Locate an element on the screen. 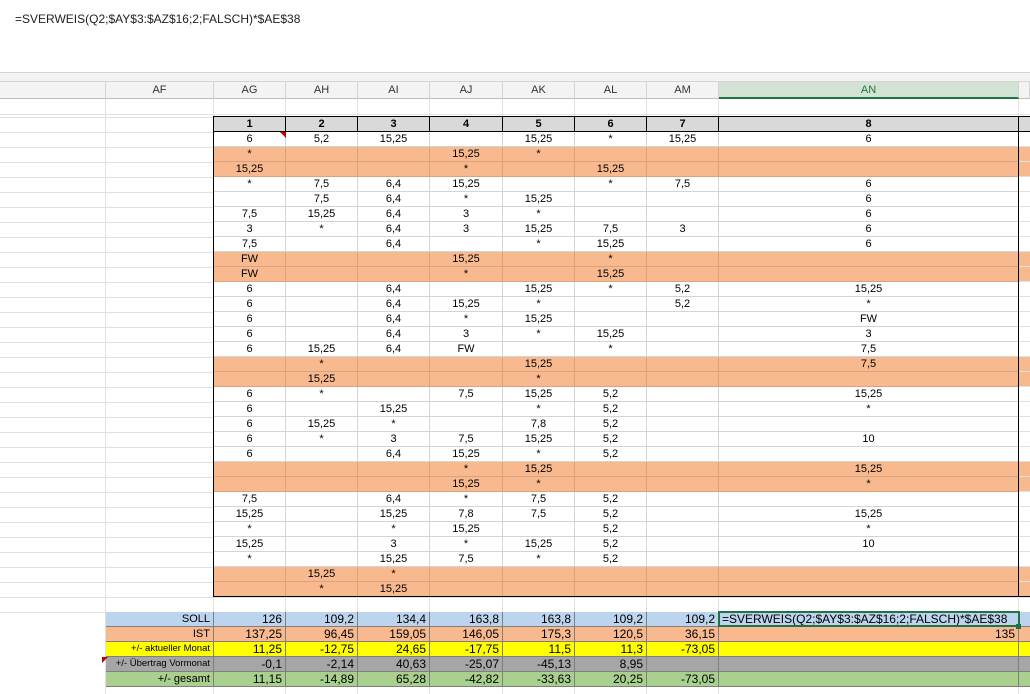 The image size is (1030, 694). summary-value: 11,5 is located at coordinates (539, 649).